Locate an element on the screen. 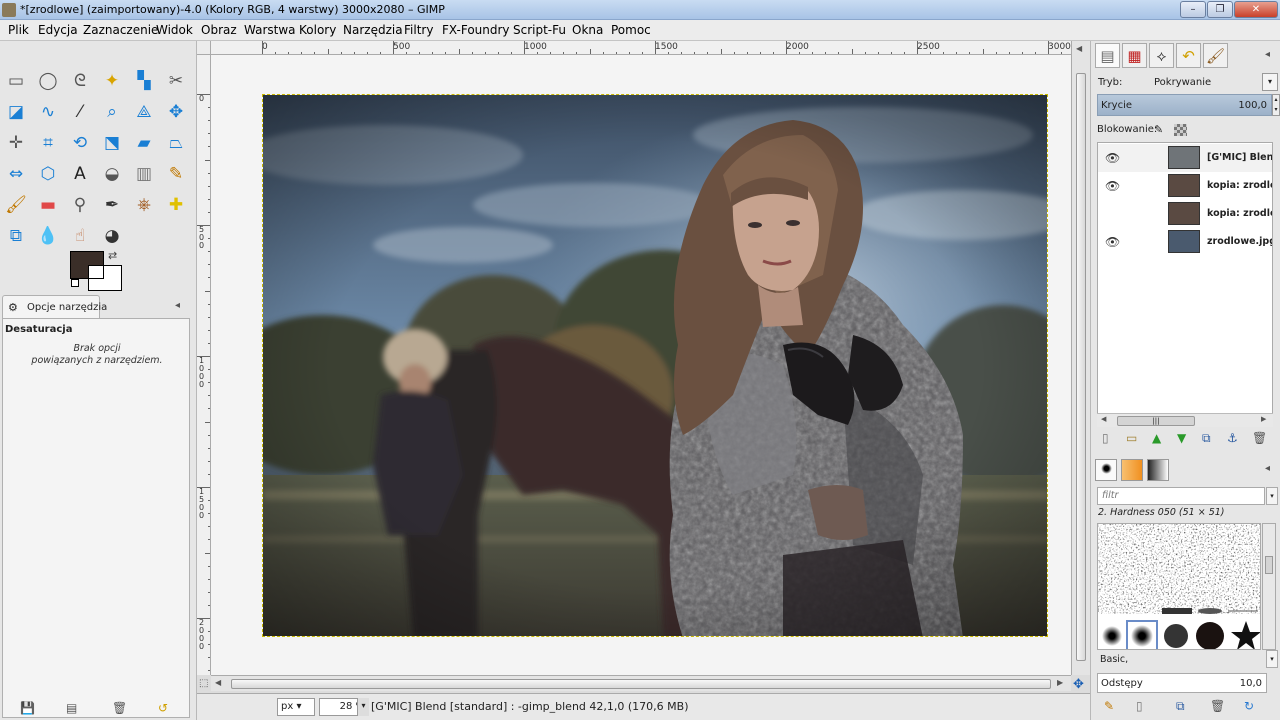 Image resolution: width=1280 pixels, height=720 pixels. menu-pomoc: Pomoc is located at coordinates (631, 30).